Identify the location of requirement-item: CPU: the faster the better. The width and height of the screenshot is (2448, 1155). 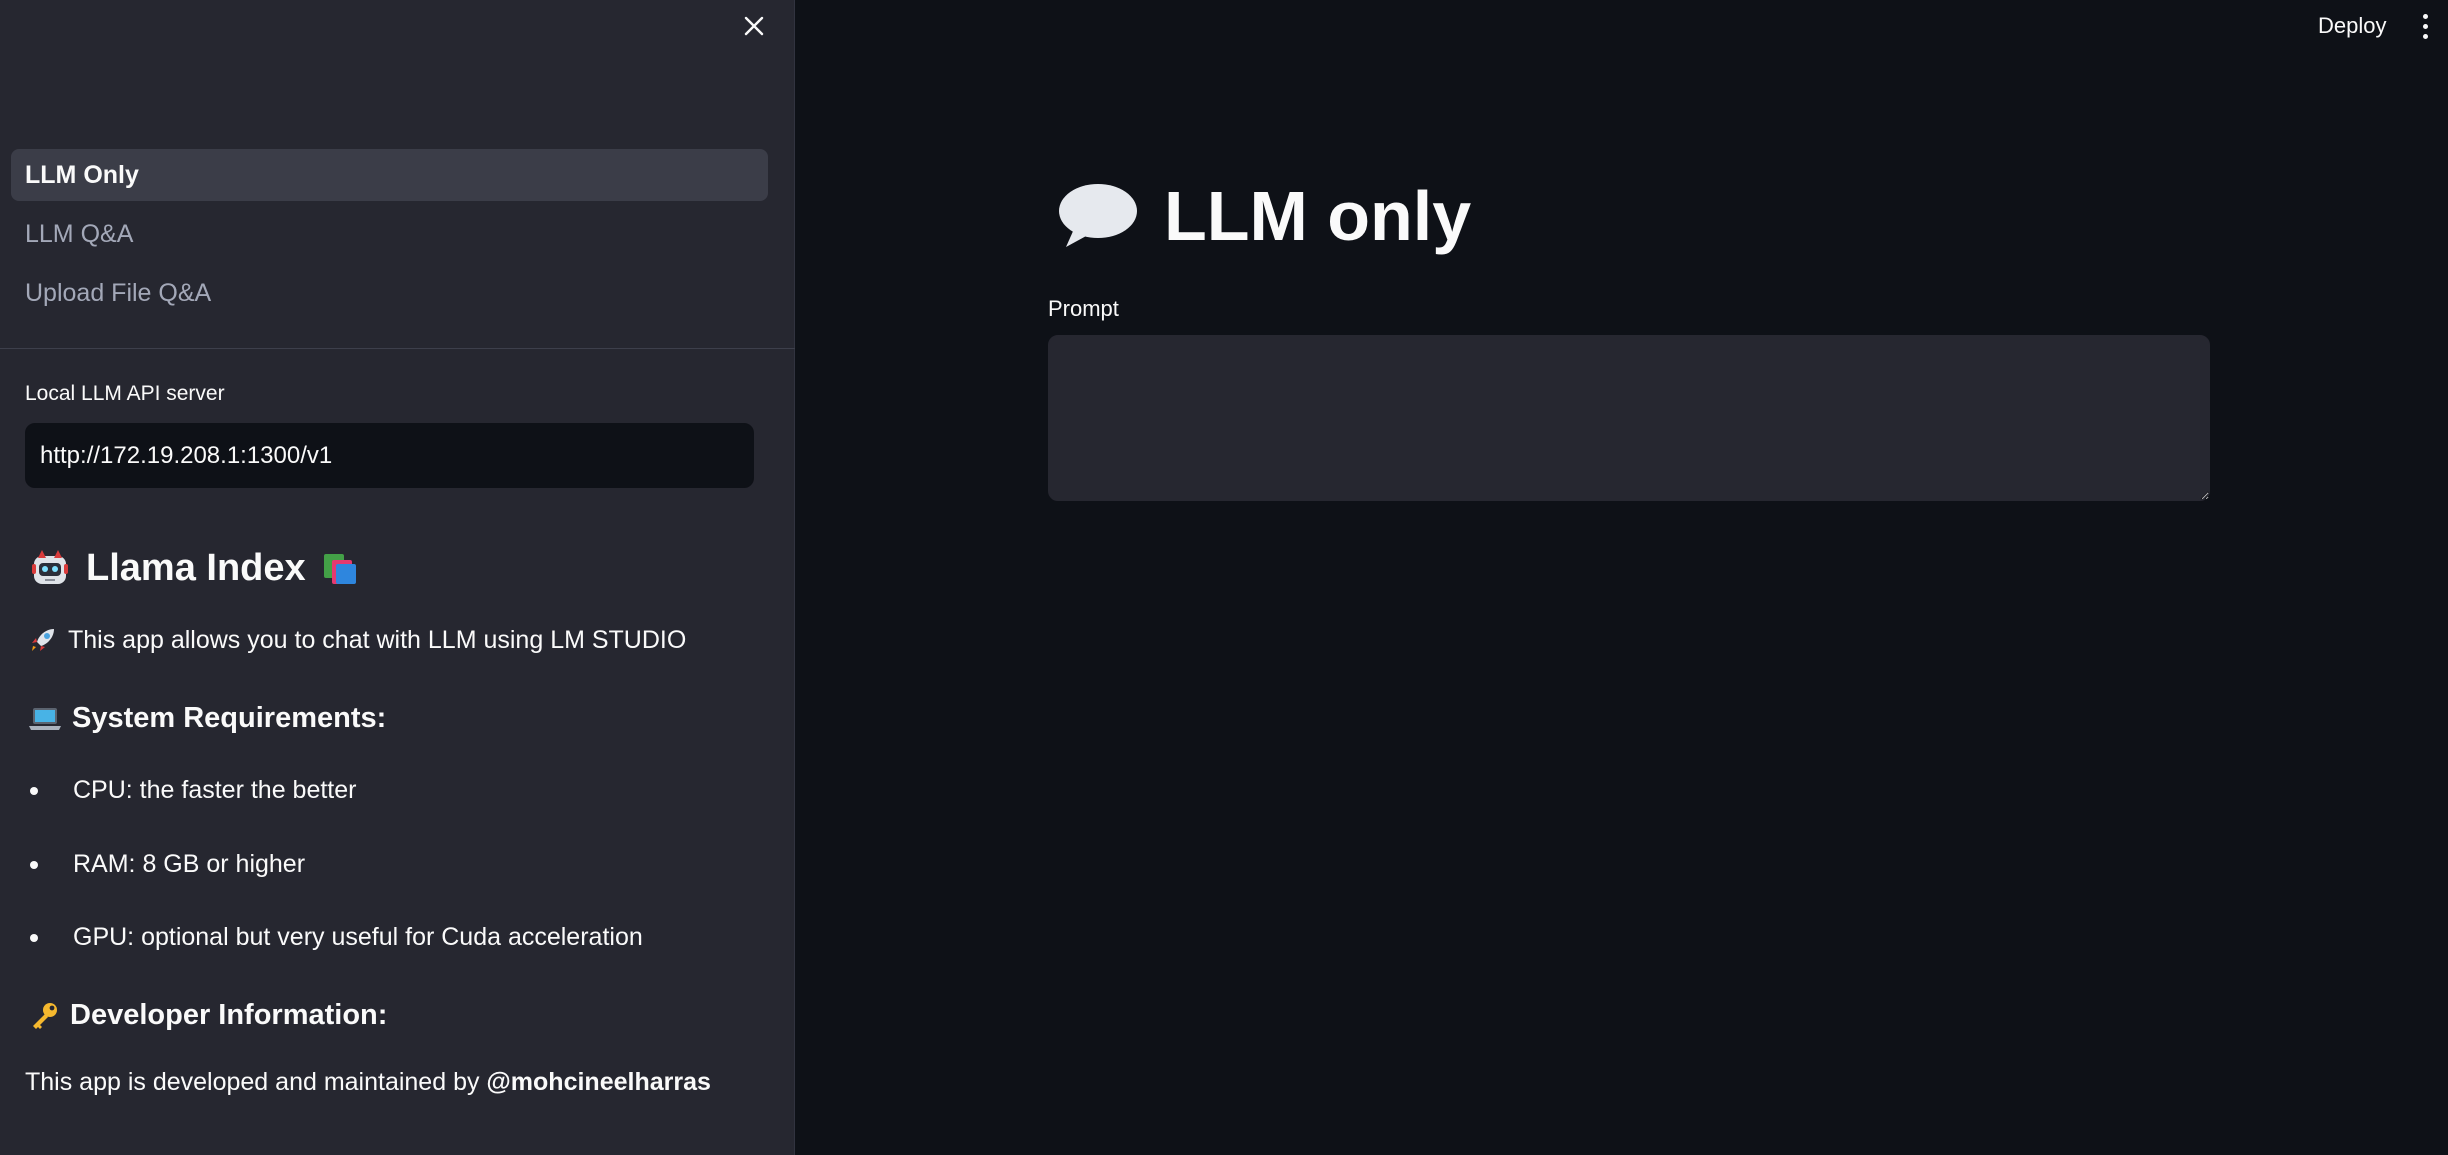
(193, 790).